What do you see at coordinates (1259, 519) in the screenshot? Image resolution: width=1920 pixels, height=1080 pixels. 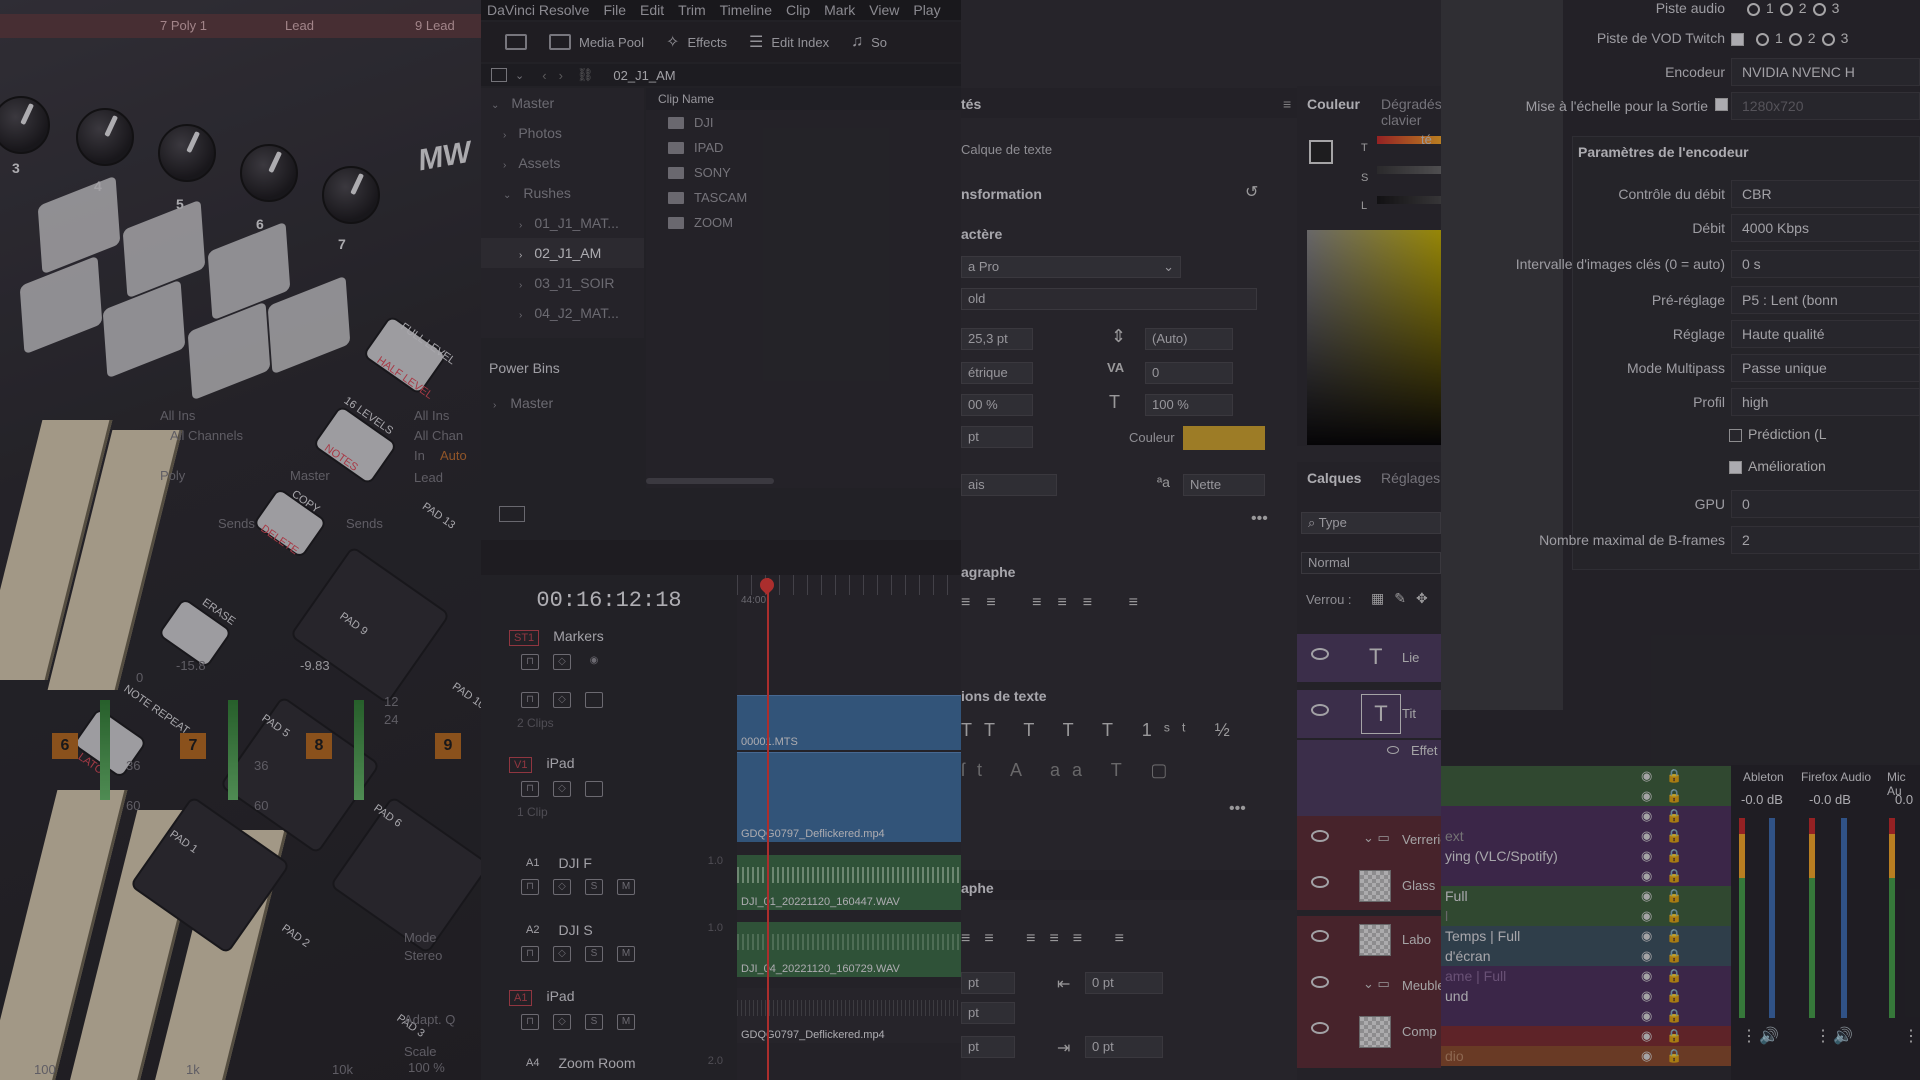 I see `more-icon: •••` at bounding box center [1259, 519].